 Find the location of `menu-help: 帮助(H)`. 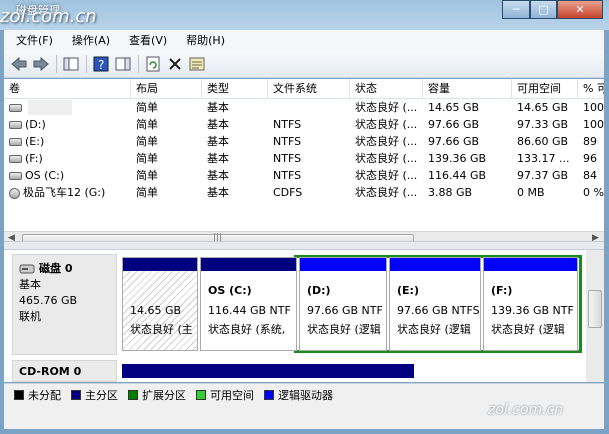

menu-help: 帮助(H) is located at coordinates (205, 40).